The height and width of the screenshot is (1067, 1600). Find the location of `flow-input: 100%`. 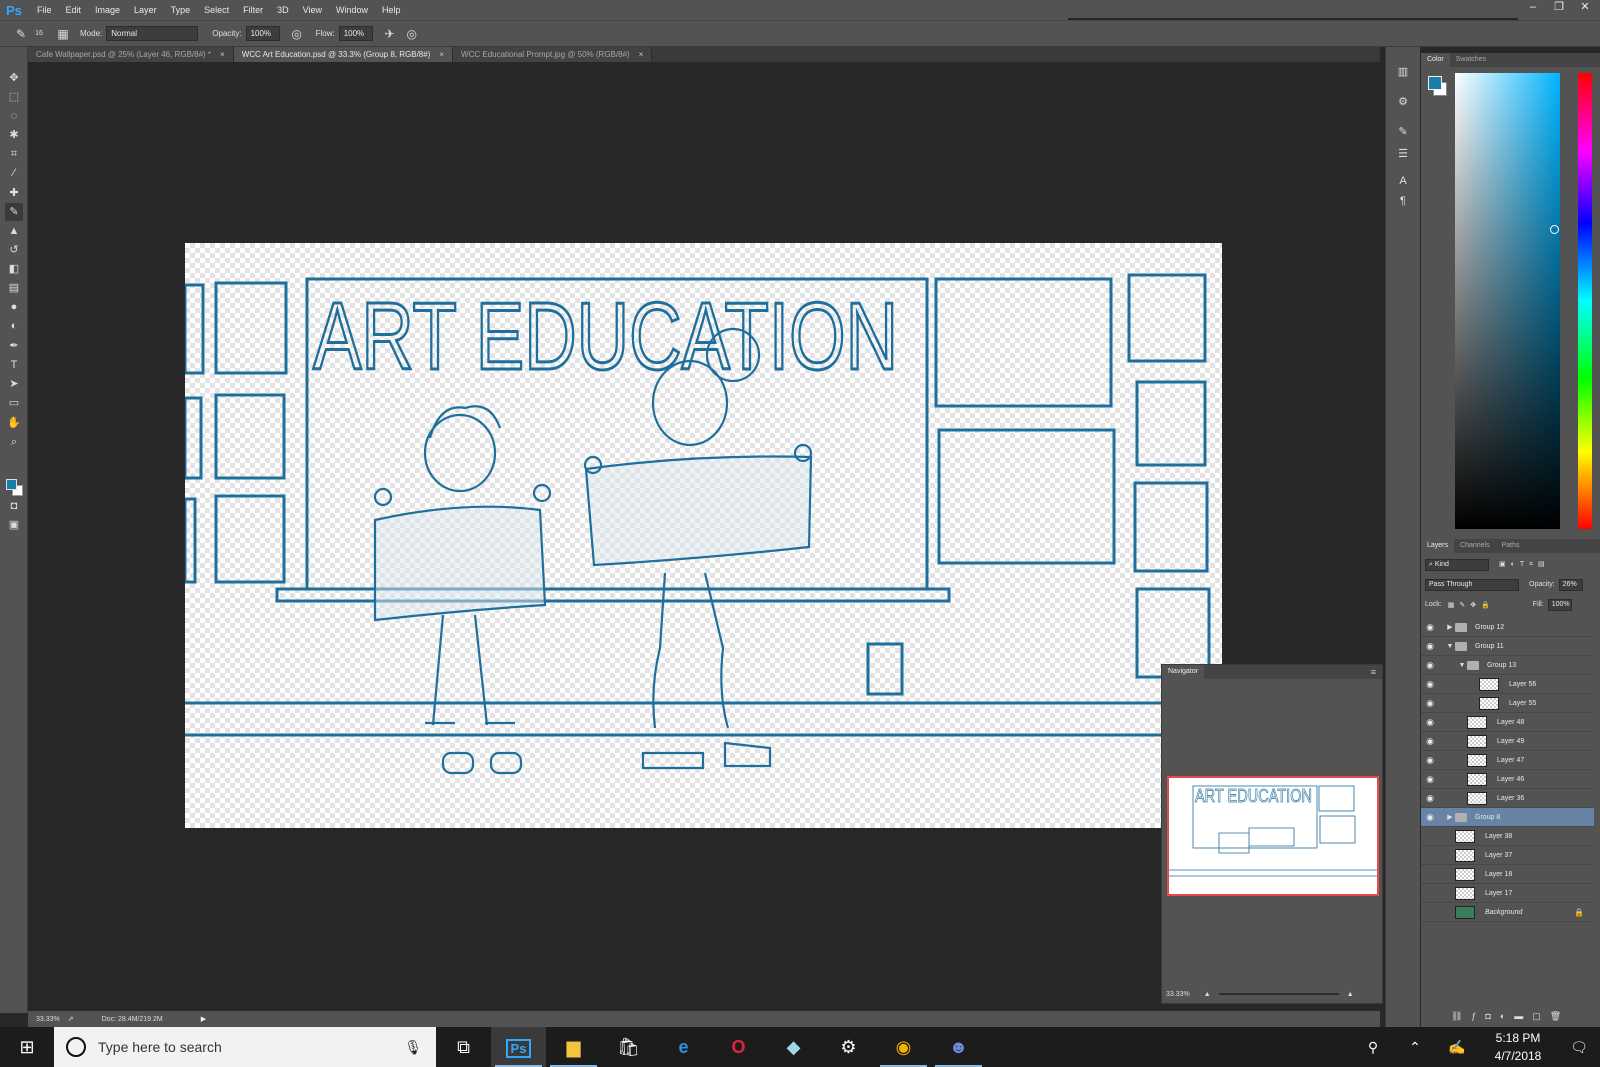

flow-input: 100% is located at coordinates (355, 33).